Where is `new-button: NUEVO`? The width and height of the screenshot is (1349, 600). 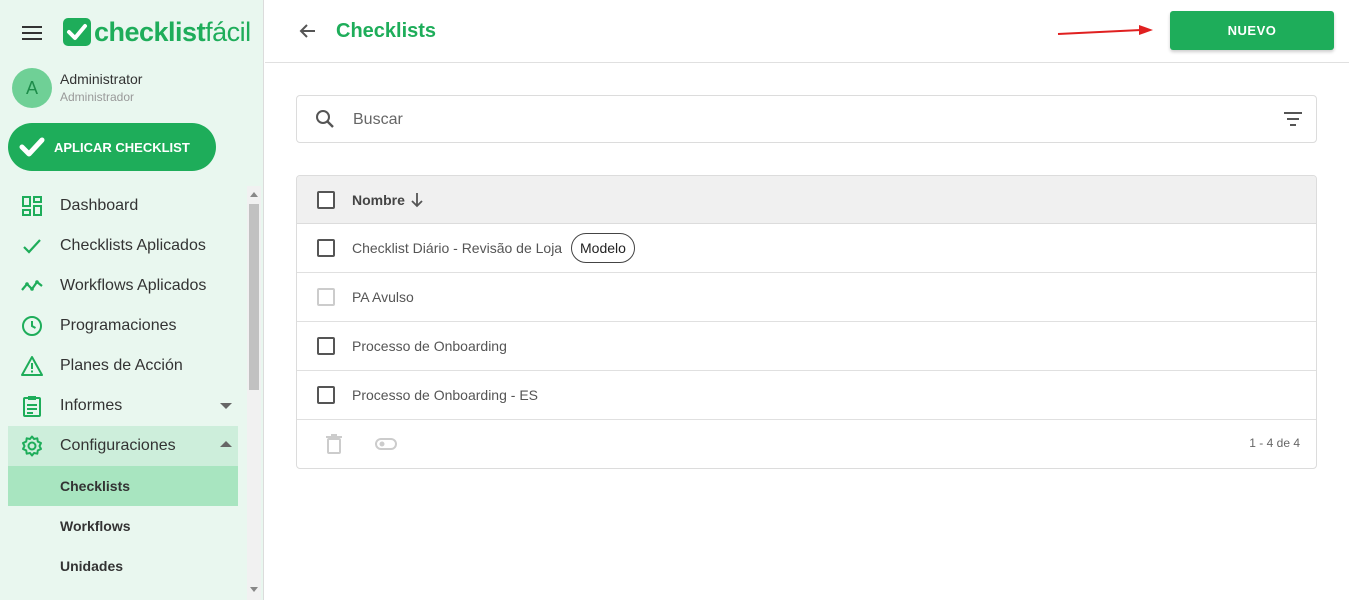 new-button: NUEVO is located at coordinates (1252, 30).